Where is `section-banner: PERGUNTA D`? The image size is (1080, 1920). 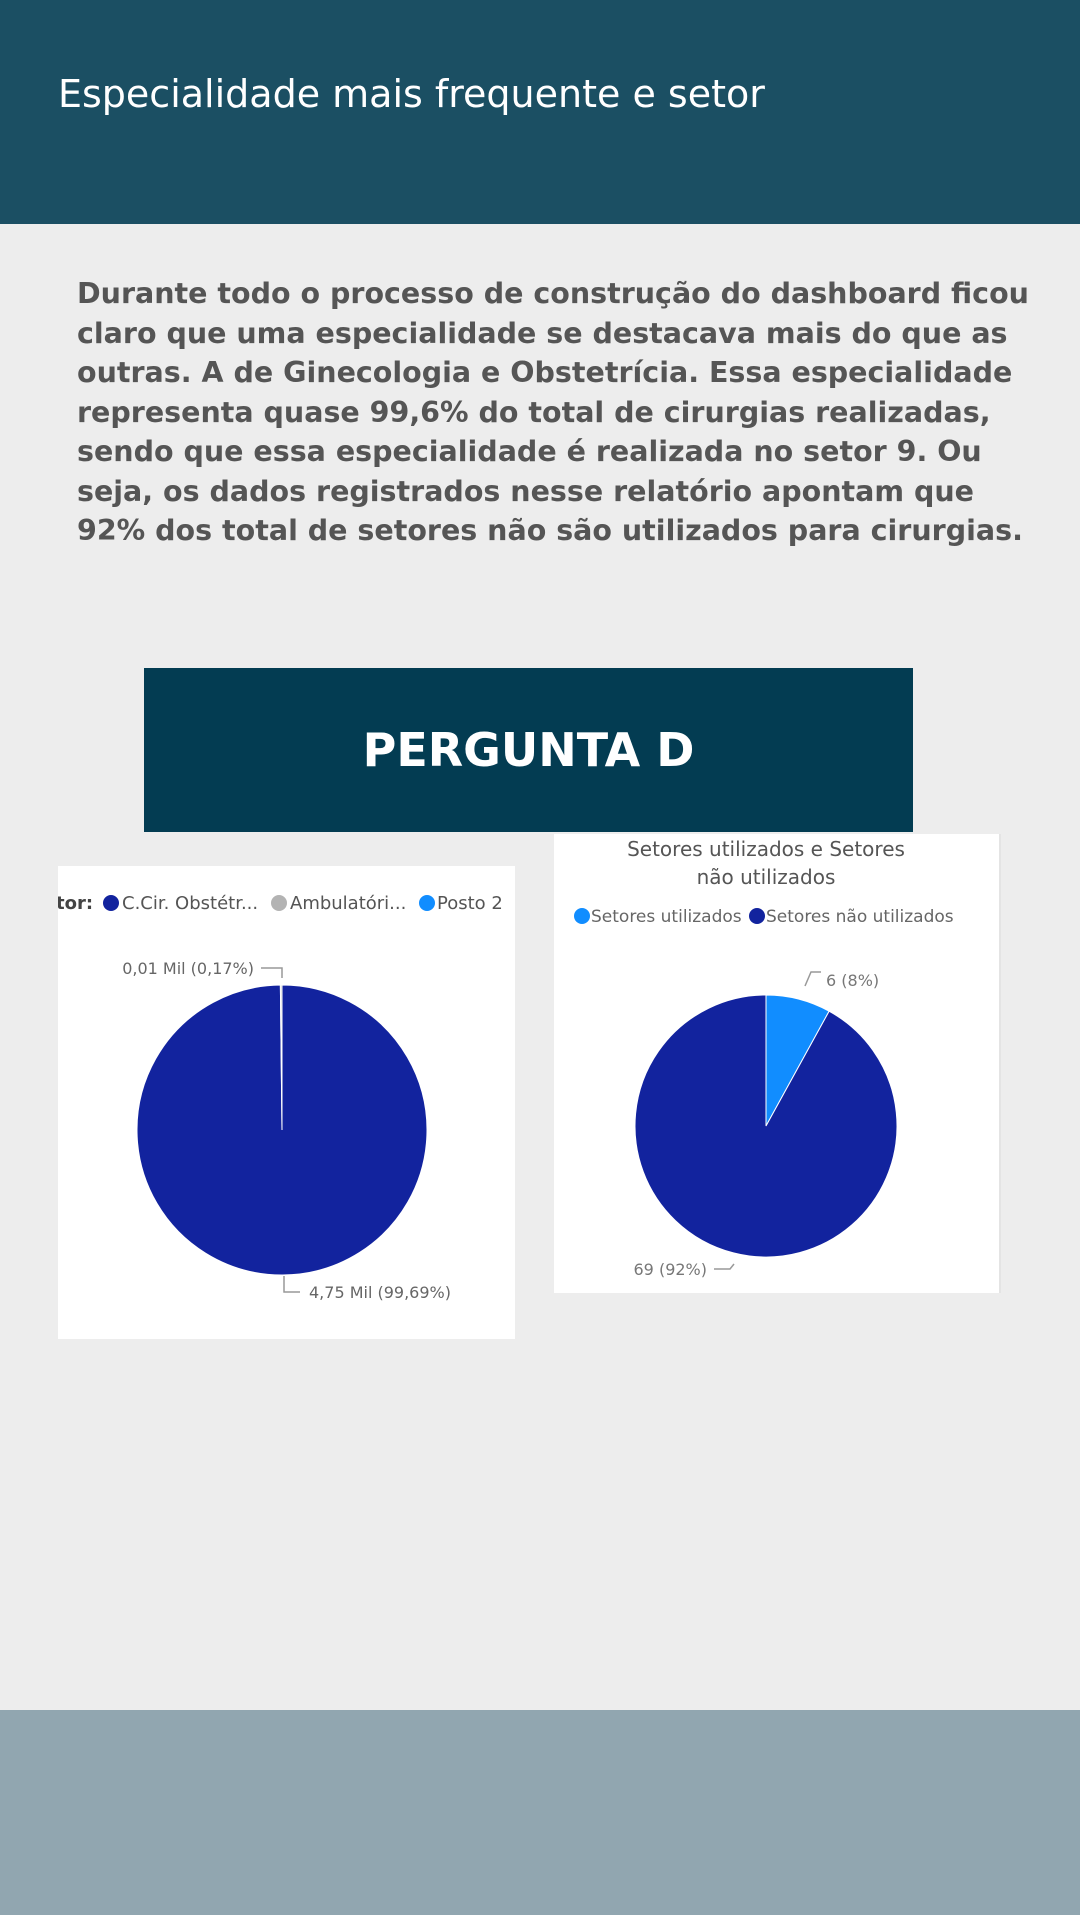
section-banner: PERGUNTA D is located at coordinates (528, 750).